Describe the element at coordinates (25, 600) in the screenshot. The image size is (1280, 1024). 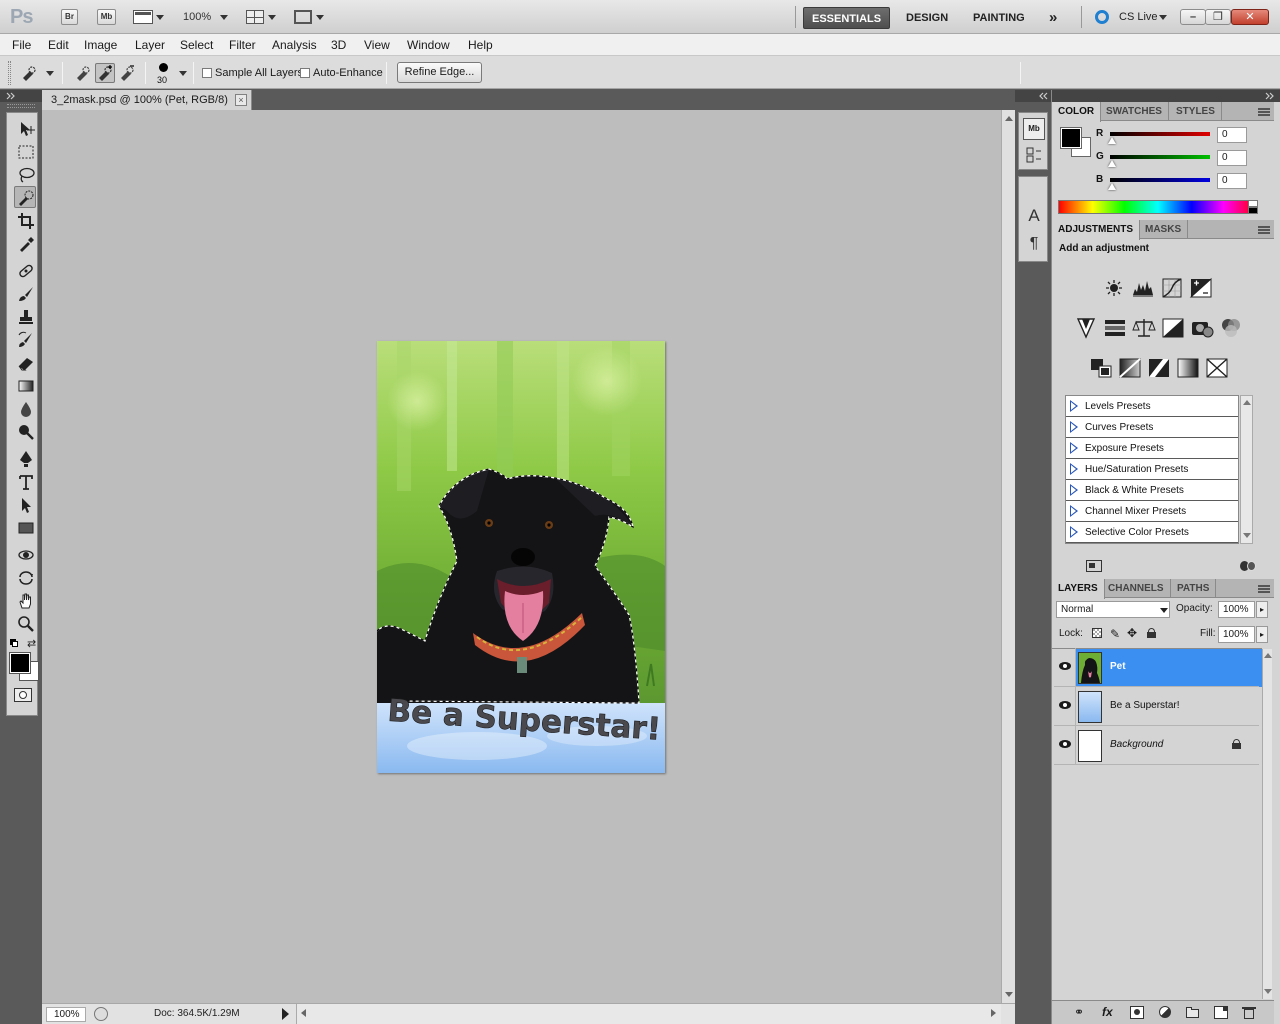
I see `hand-tool-icon` at that location.